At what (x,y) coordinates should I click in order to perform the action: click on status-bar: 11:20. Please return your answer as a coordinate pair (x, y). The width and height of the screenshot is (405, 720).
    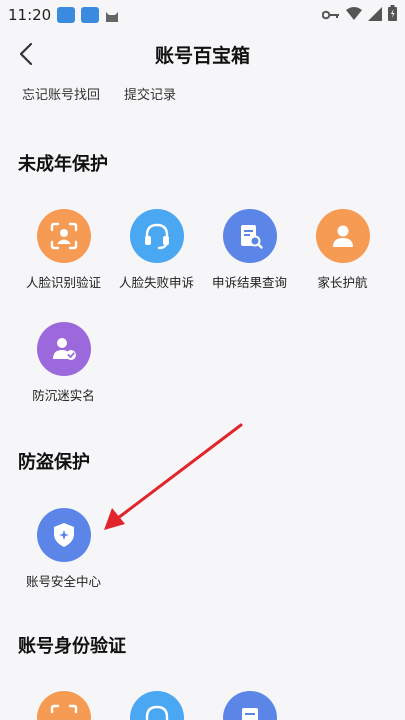
    Looking at the image, I should click on (202, 15).